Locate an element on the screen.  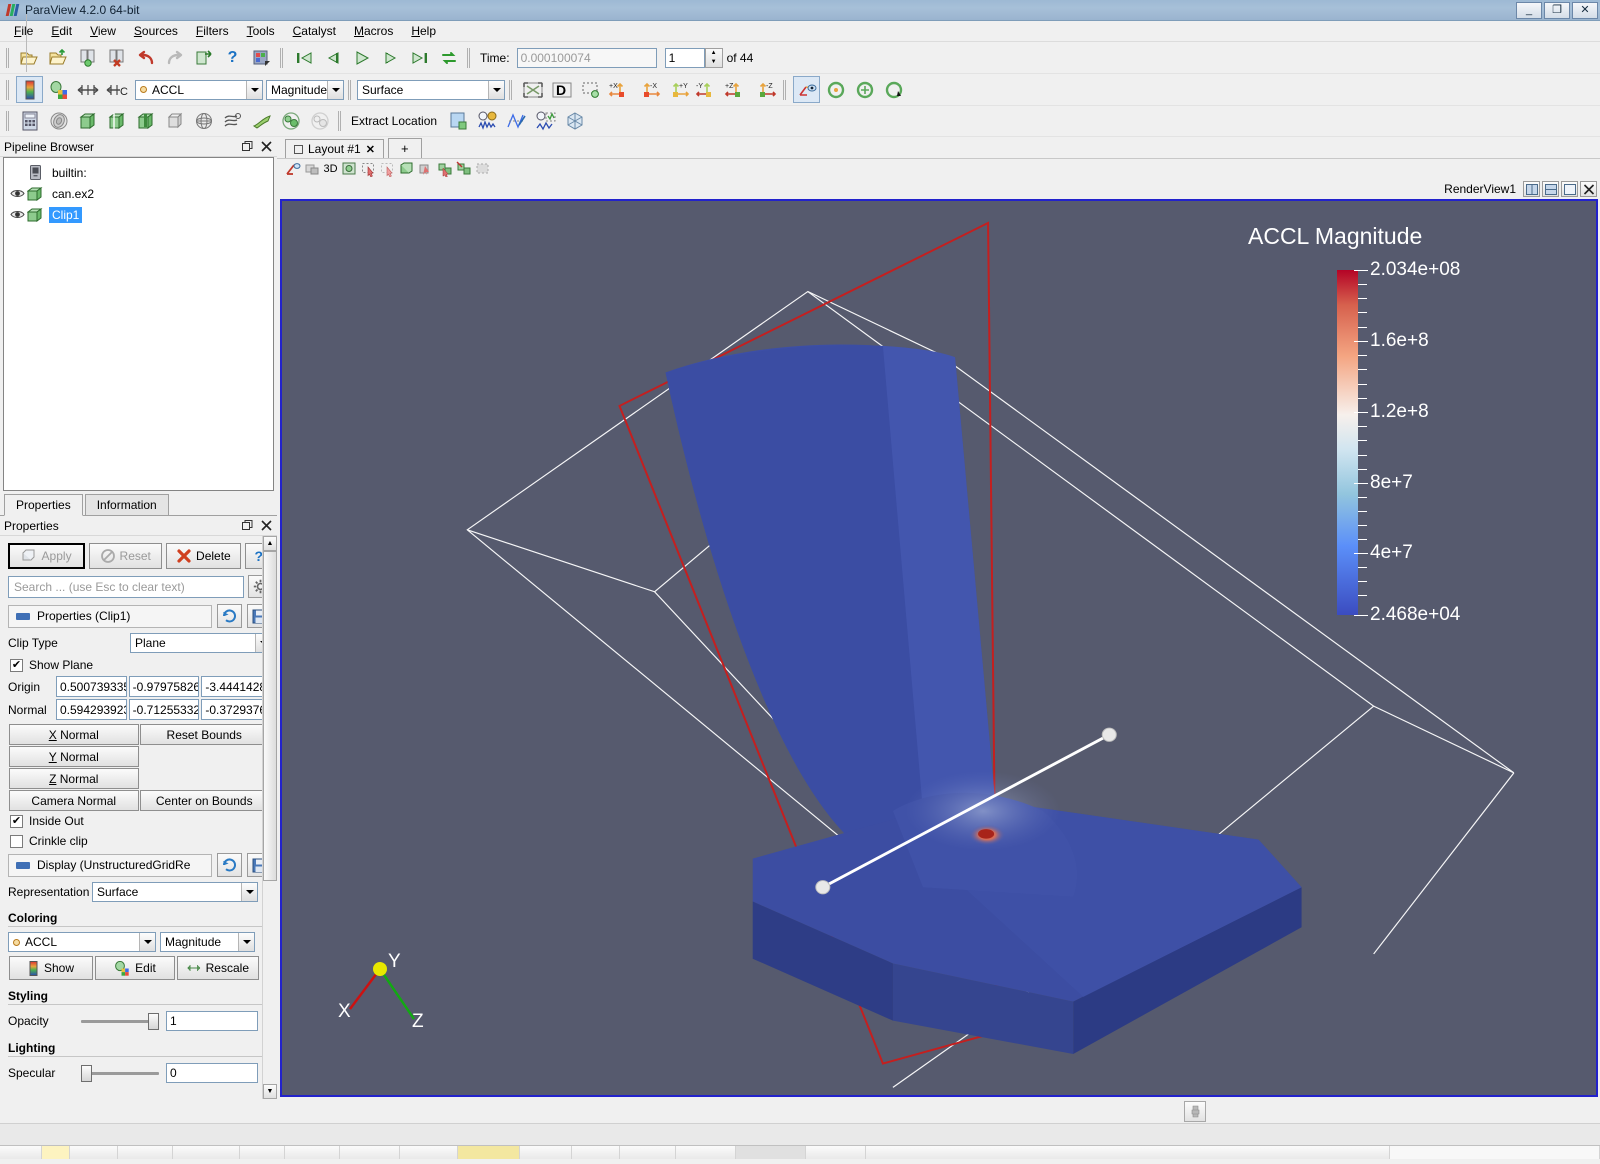
menu-filters: Filters is located at coordinates (212, 31).